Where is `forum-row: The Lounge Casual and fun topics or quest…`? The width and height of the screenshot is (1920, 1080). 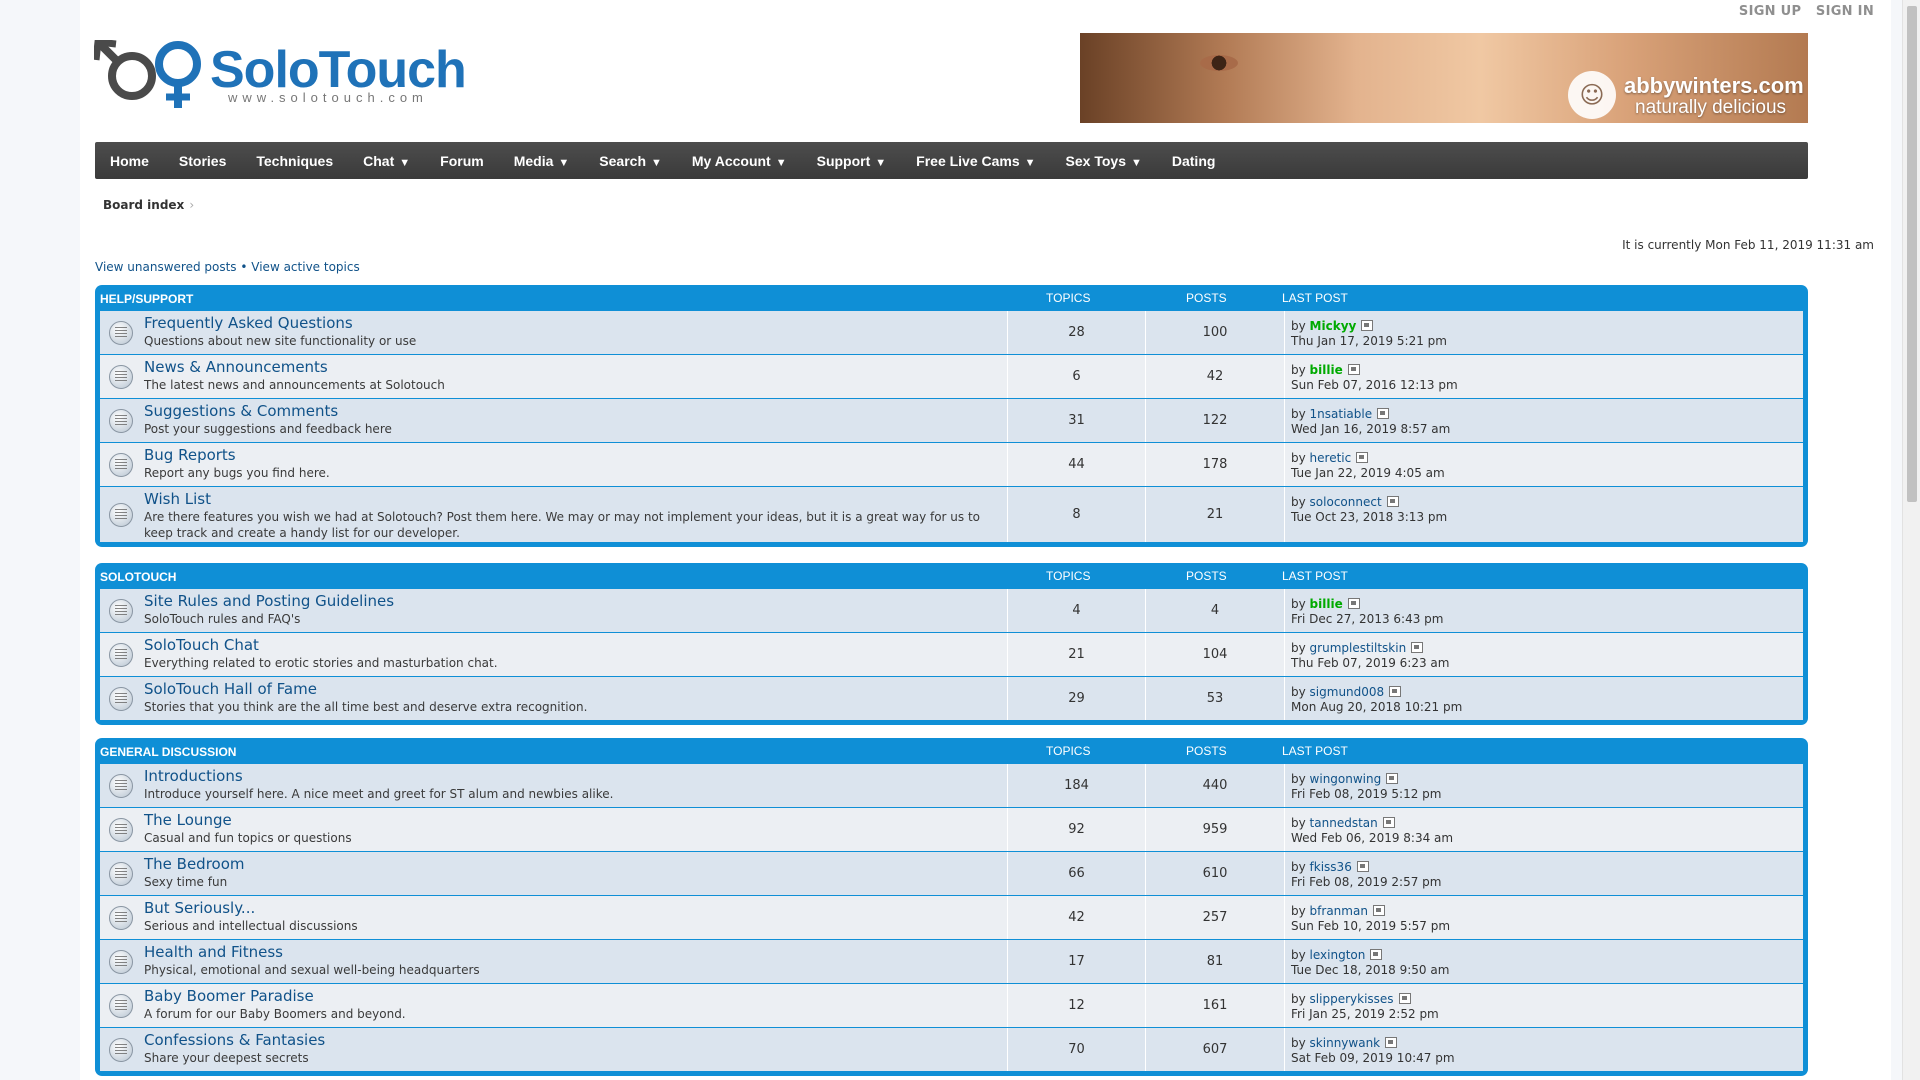
forum-row: The Lounge Casual and fun topics or quest… is located at coordinates (951, 829).